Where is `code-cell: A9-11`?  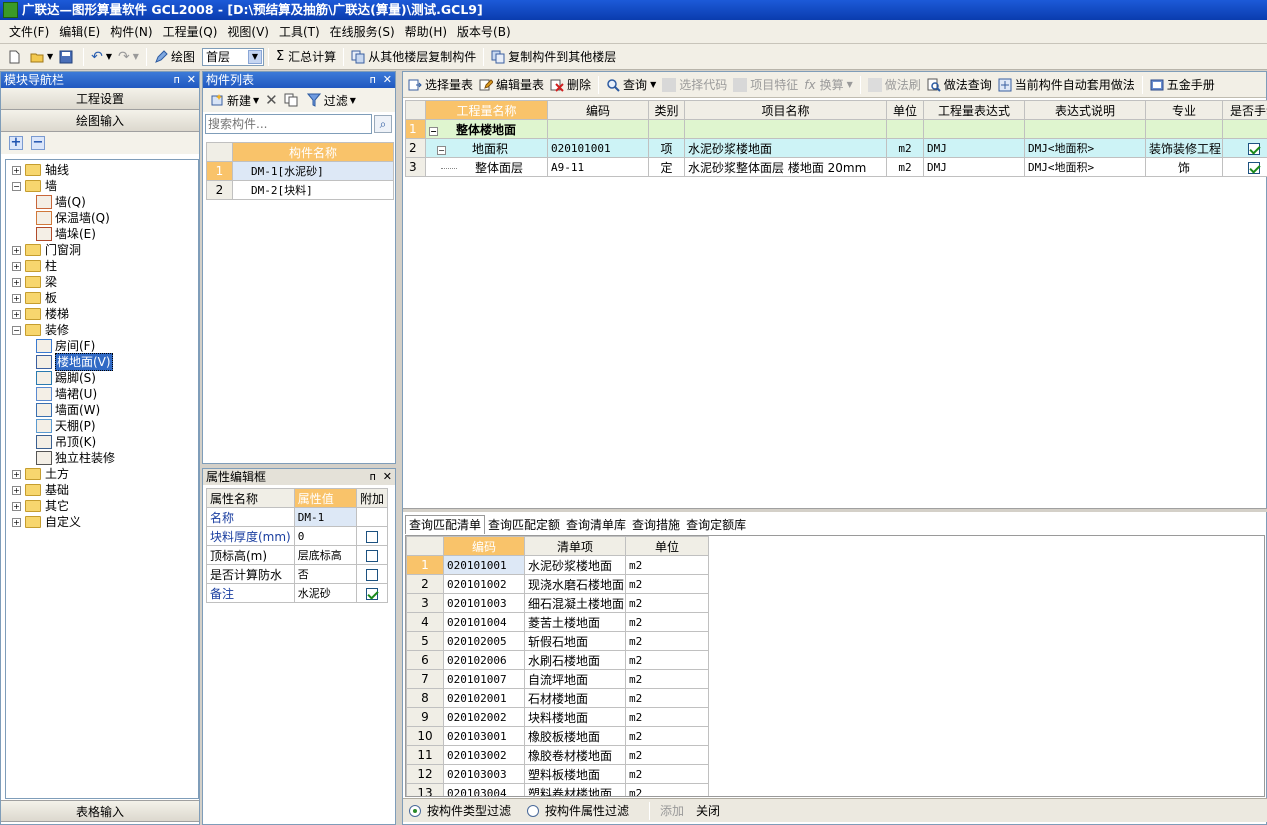 code-cell: A9-11 is located at coordinates (598, 167).